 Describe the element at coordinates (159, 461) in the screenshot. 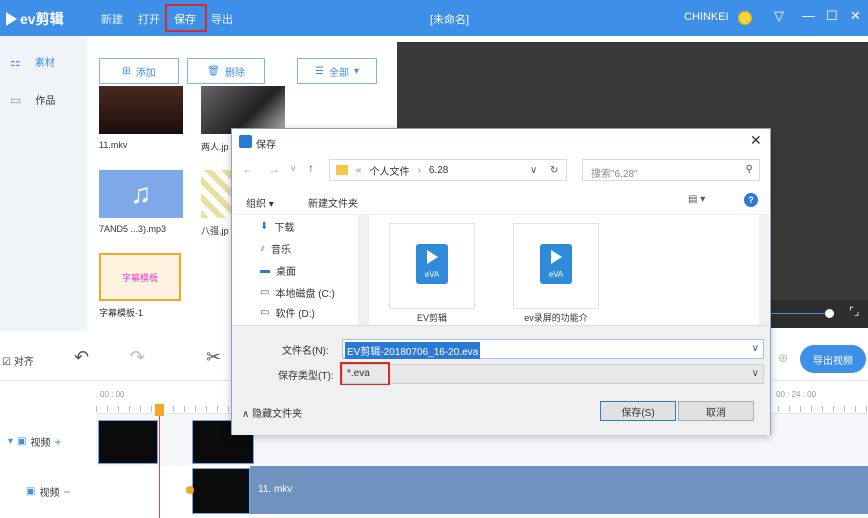

I see `playhead-line` at that location.